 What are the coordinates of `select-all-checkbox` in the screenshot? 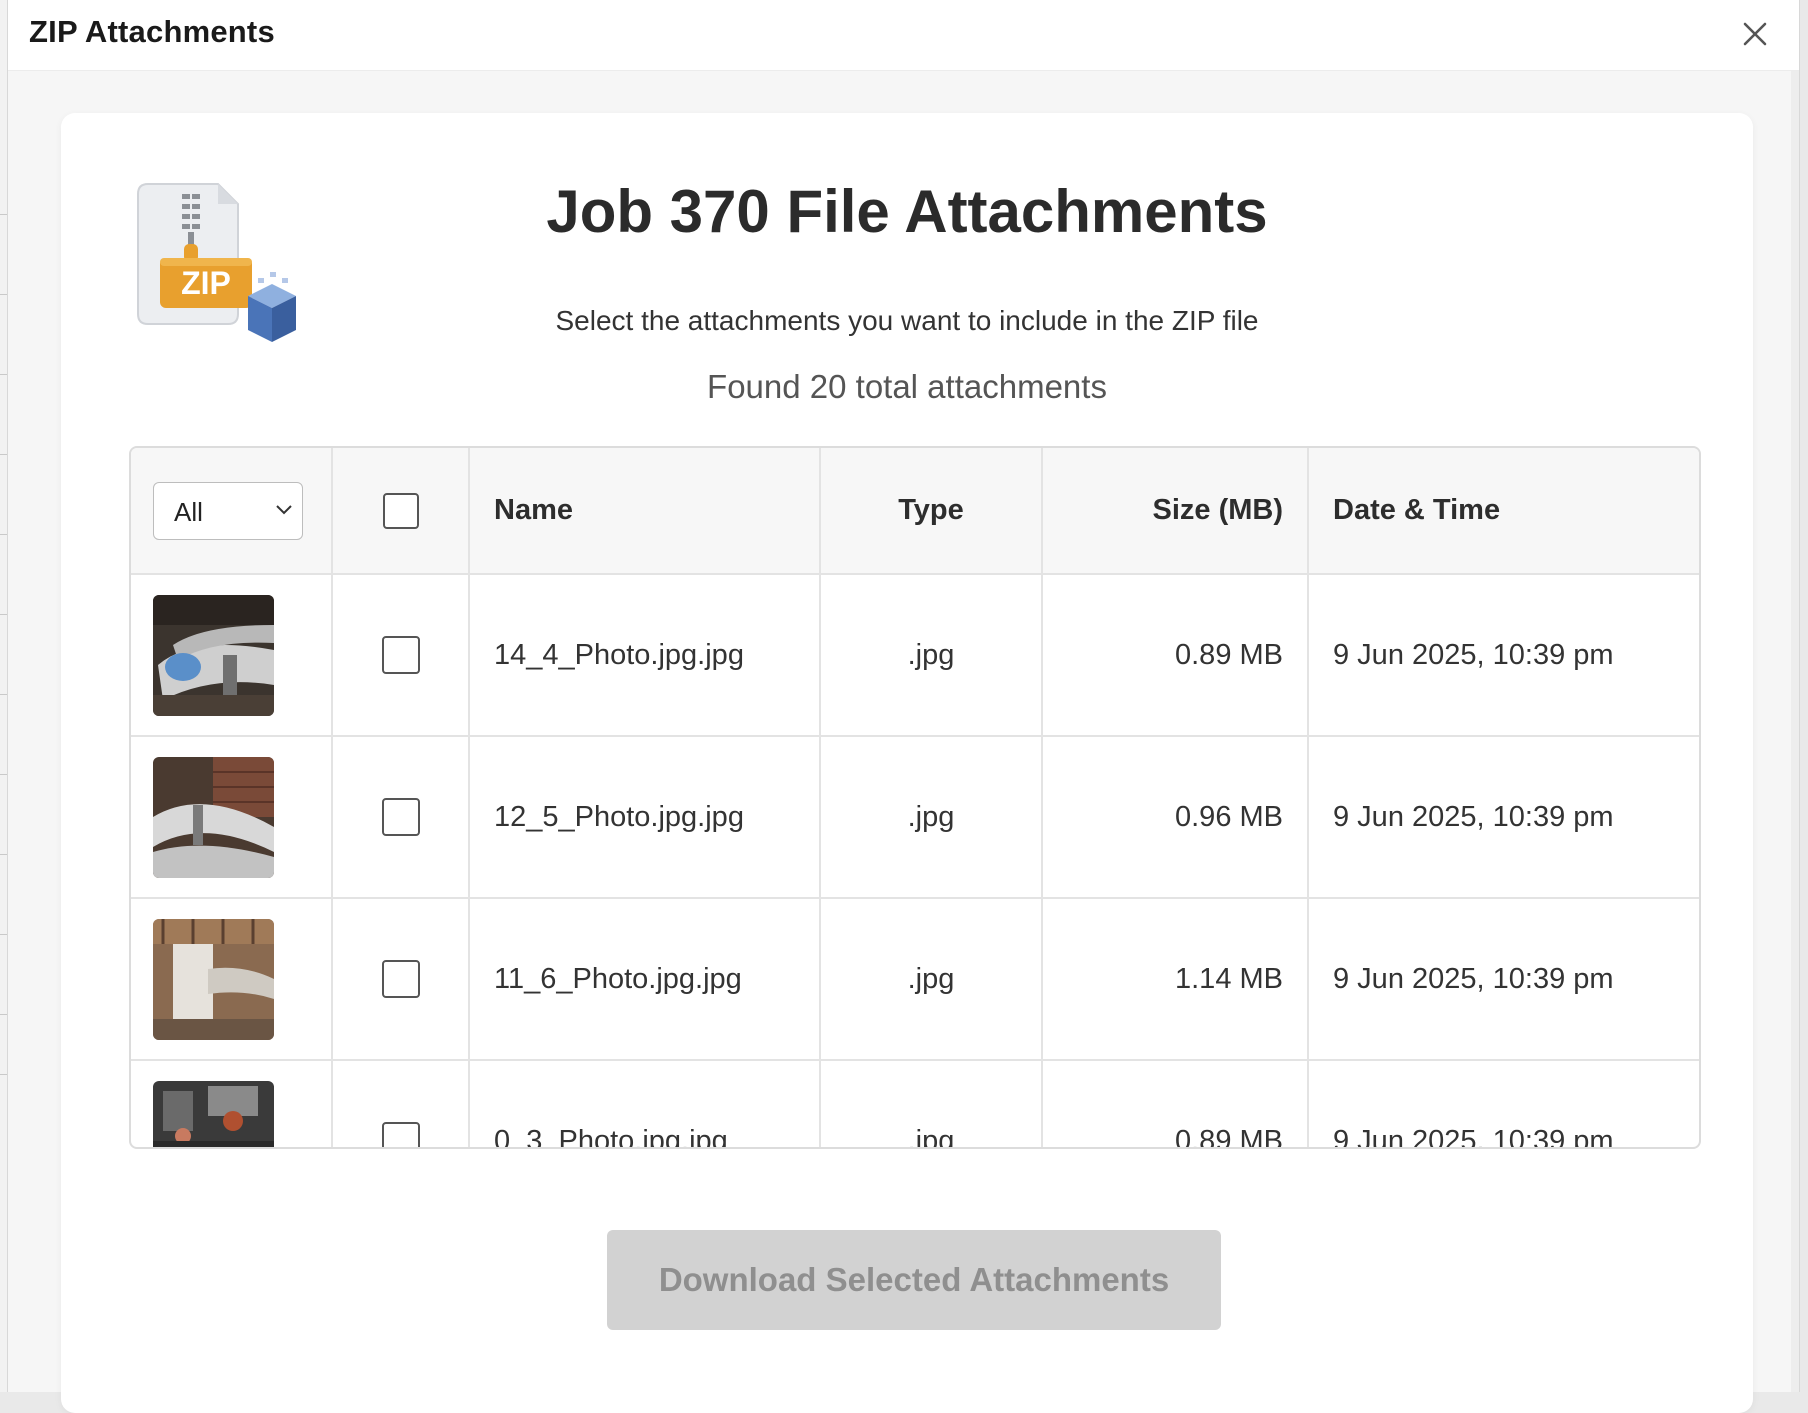 It's located at (400, 510).